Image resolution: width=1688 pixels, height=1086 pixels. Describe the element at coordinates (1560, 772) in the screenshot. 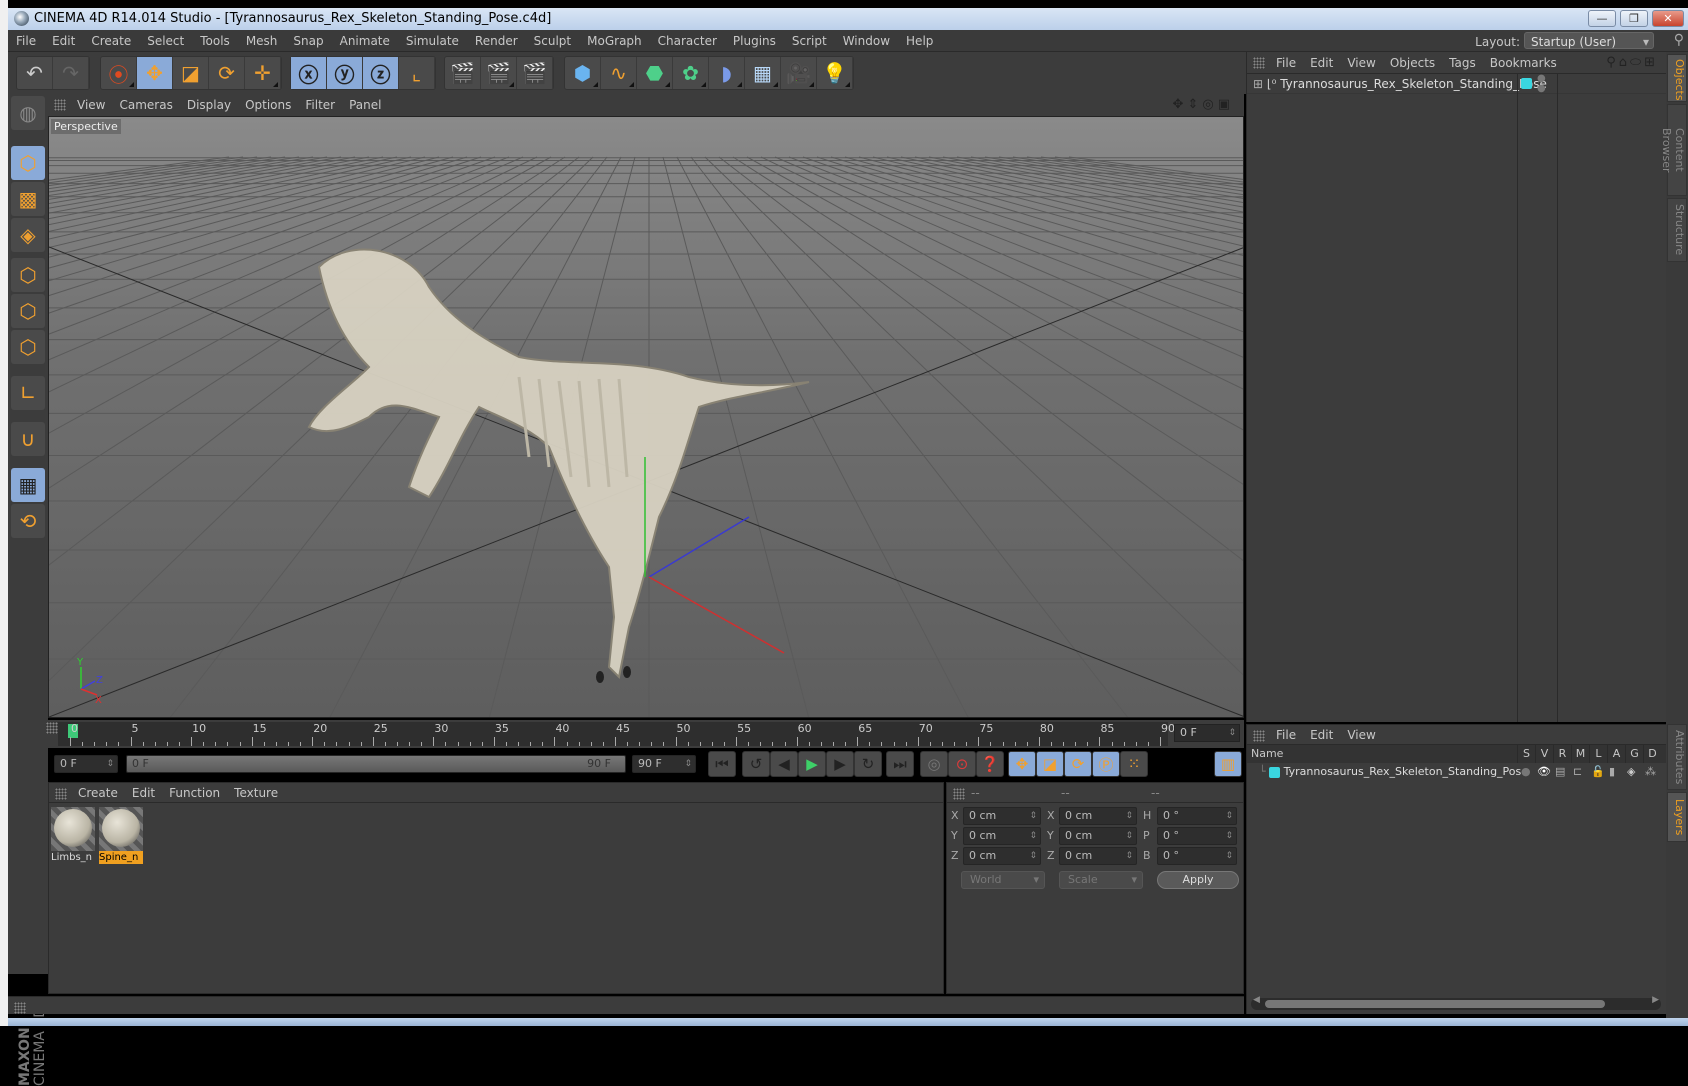

I see `render-toggle-icon: ▤` at that location.